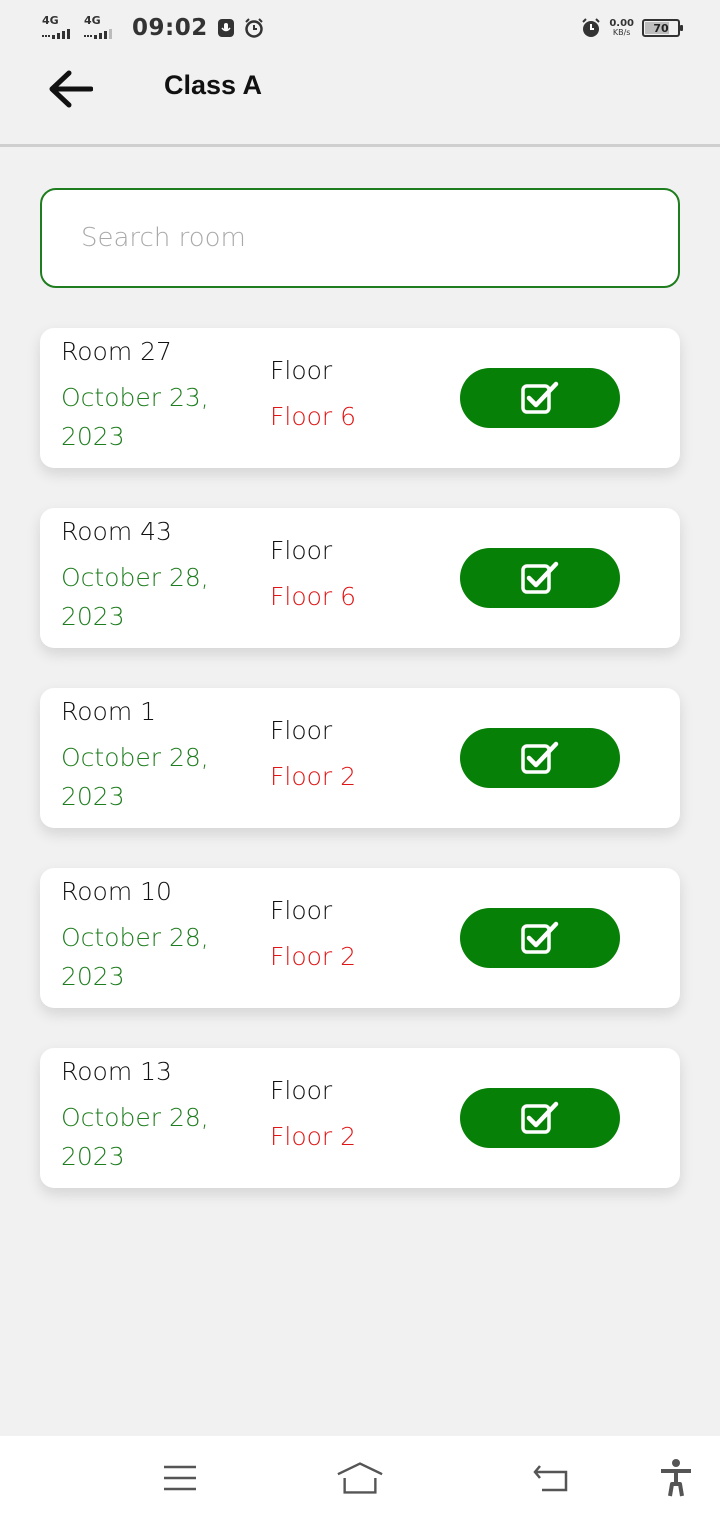 The image size is (720, 1520). What do you see at coordinates (360, 578) in the screenshot?
I see `room-card: Room 43 October 28, 2023 Floor Floor 6` at bounding box center [360, 578].